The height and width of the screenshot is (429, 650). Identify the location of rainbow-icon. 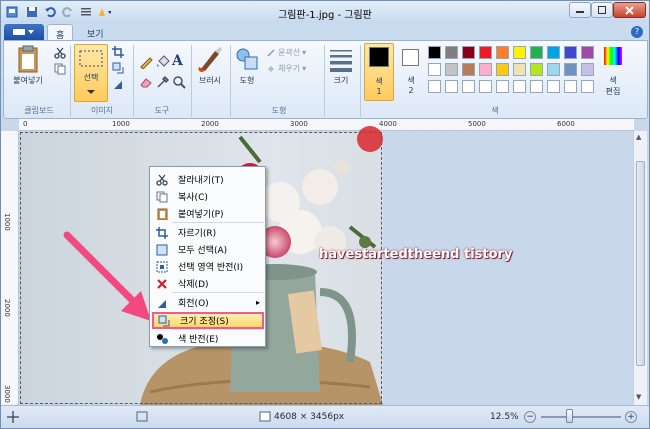
(613, 56).